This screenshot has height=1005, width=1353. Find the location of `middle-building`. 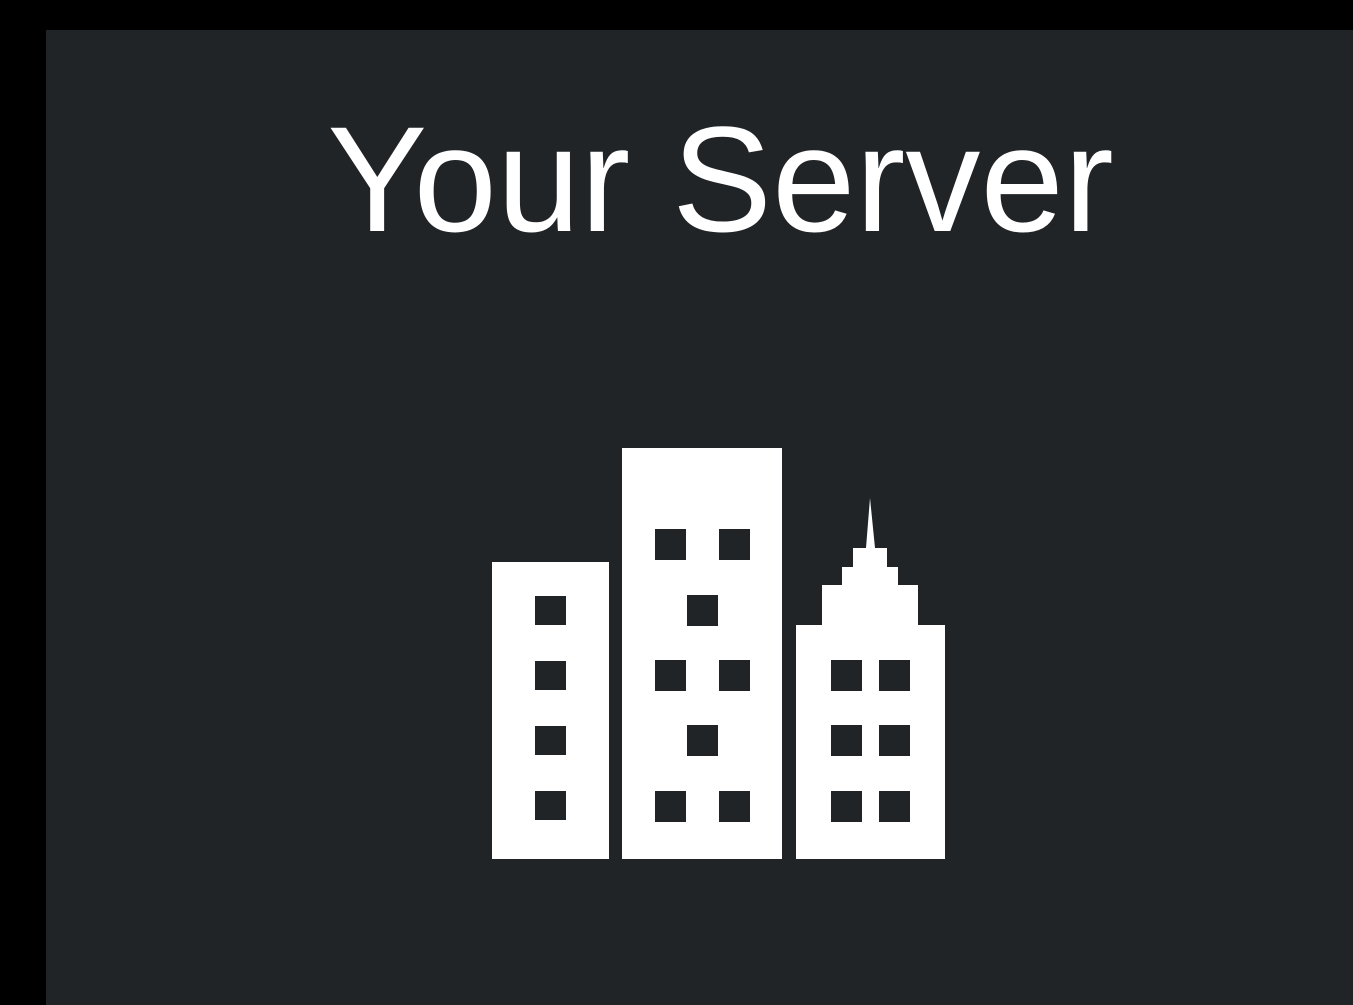

middle-building is located at coordinates (702, 653).